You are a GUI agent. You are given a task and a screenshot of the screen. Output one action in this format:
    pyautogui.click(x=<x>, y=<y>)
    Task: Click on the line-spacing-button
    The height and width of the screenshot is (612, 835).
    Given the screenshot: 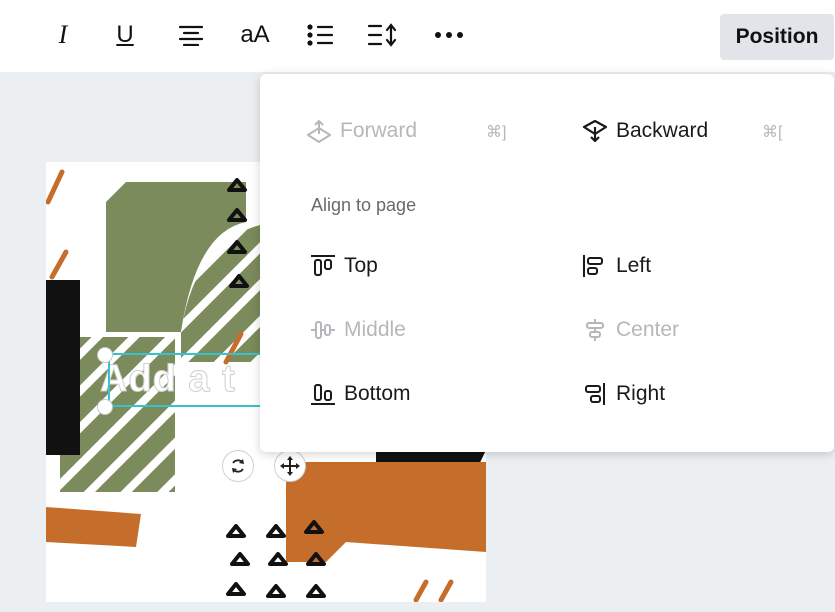 What is the action you would take?
    pyautogui.click(x=383, y=35)
    